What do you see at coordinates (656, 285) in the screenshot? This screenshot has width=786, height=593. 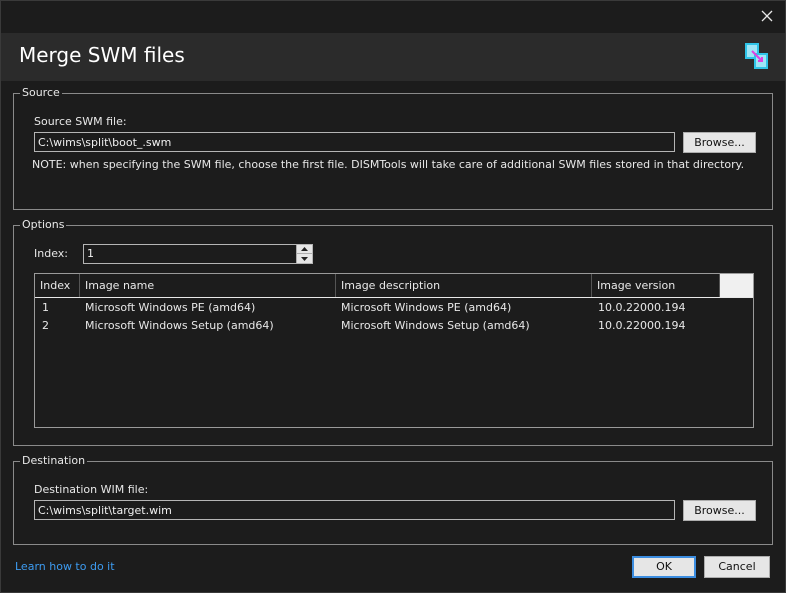 I see `column-header-image-version: Image version` at bounding box center [656, 285].